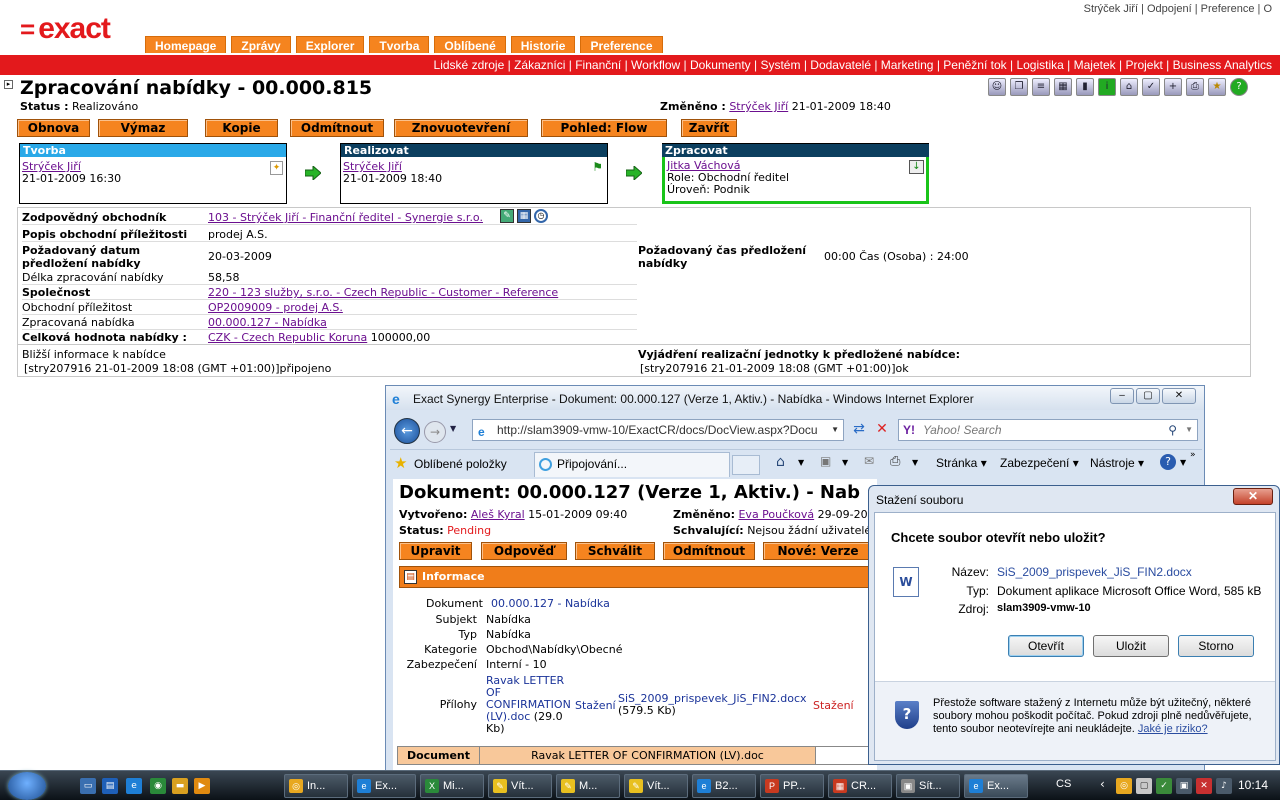 The image size is (1280, 800). What do you see at coordinates (1019, 87) in the screenshot?
I see `copy-icon: ❐` at bounding box center [1019, 87].